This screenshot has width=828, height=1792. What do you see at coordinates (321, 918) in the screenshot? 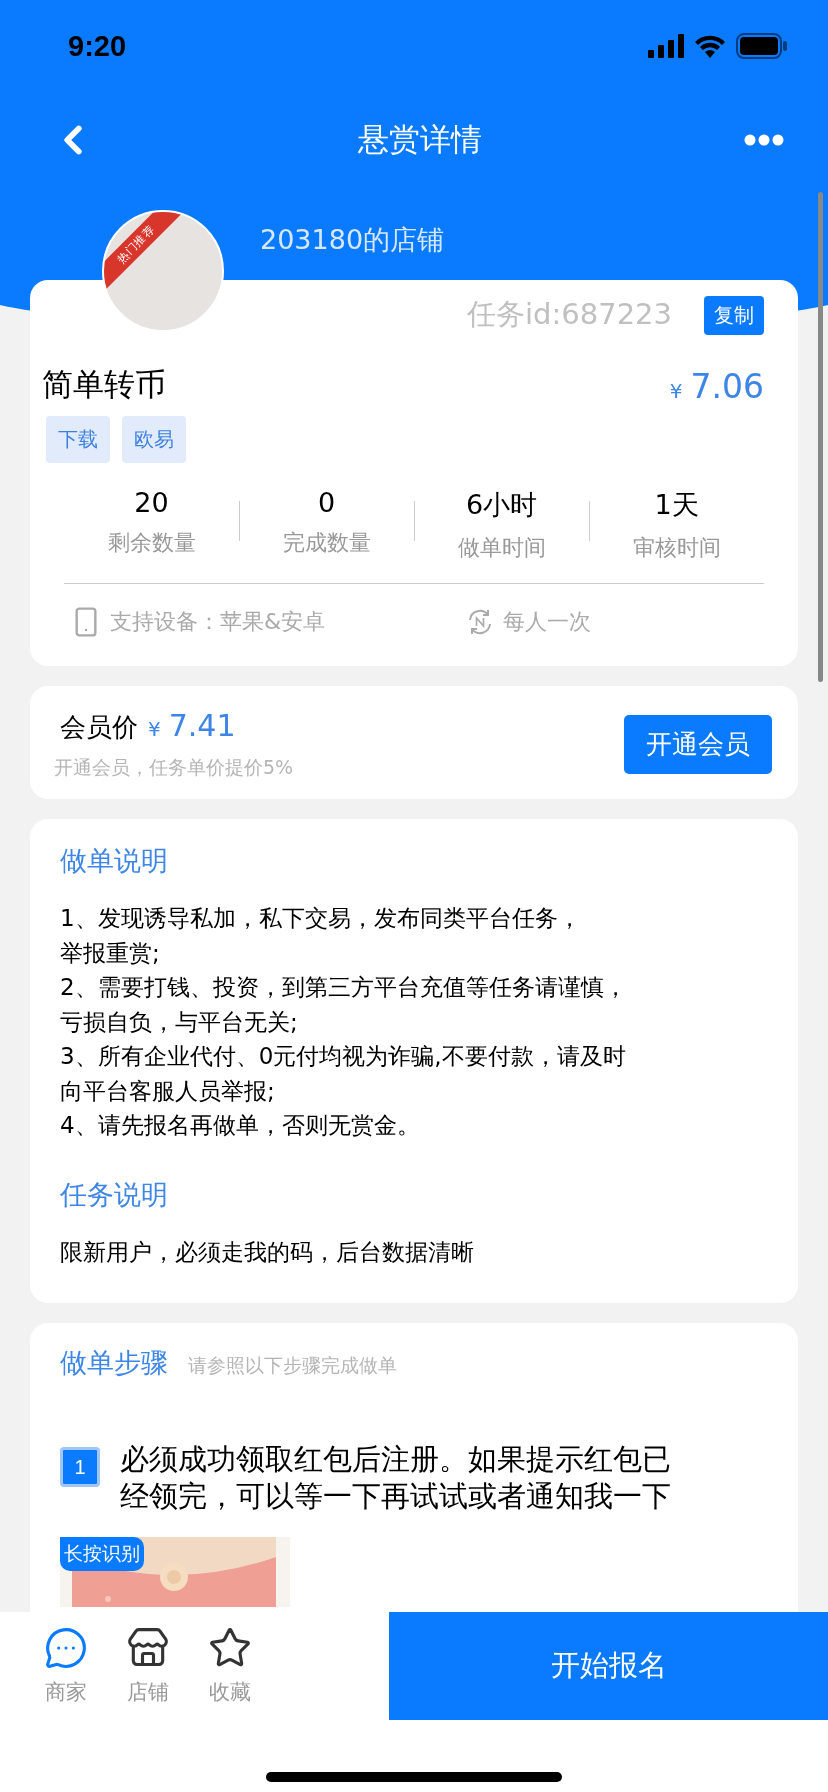
I see `instruction-text: 1、发现诱导私加，私下交易，发布同类平台任务，` at bounding box center [321, 918].